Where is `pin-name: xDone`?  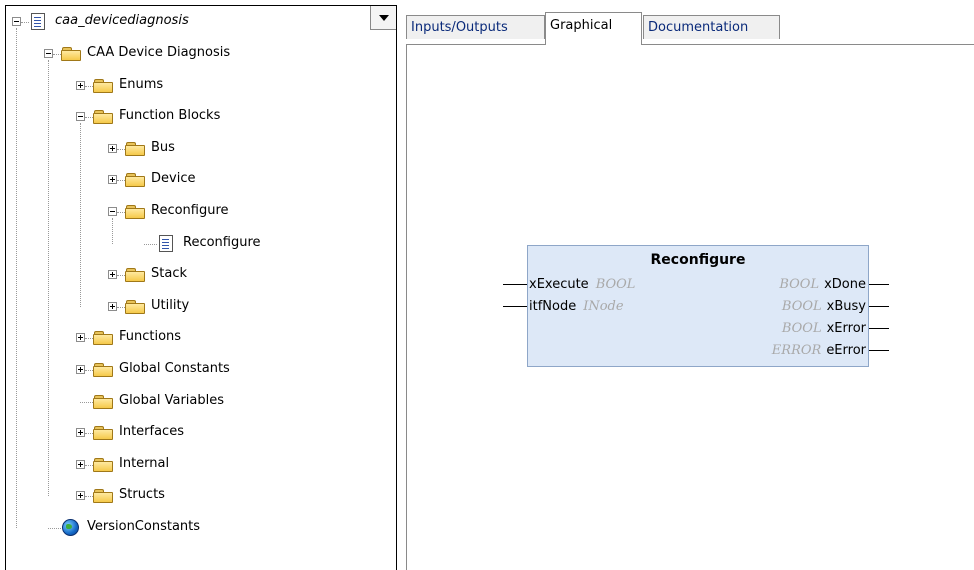 pin-name: xDone is located at coordinates (845, 284).